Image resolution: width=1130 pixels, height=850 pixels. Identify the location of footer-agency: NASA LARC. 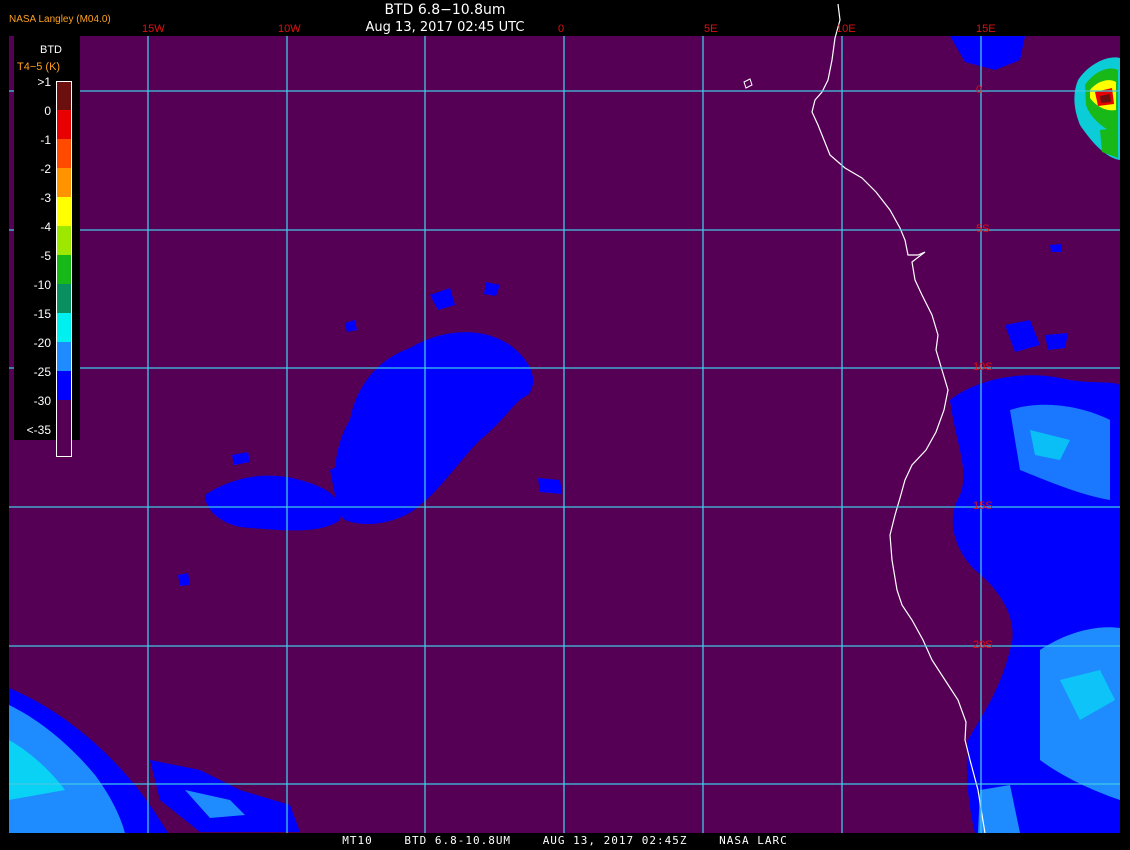
(753, 840).